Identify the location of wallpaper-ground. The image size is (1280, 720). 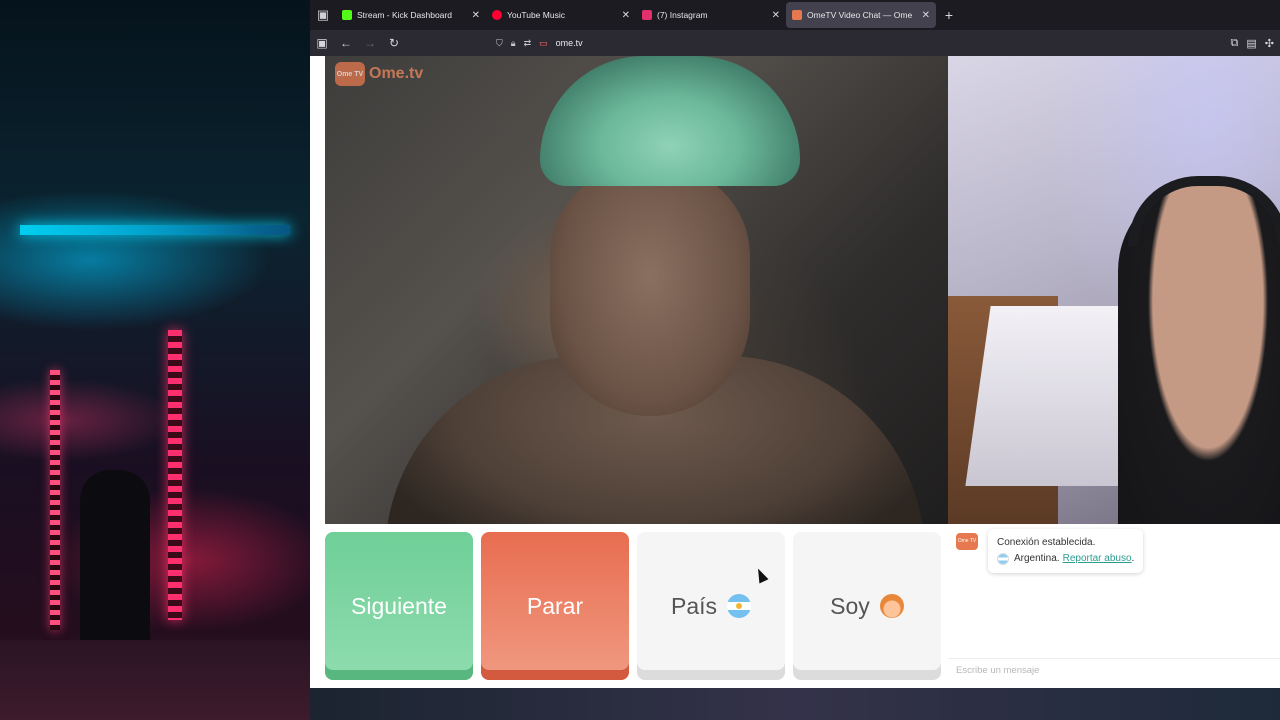
(155, 680).